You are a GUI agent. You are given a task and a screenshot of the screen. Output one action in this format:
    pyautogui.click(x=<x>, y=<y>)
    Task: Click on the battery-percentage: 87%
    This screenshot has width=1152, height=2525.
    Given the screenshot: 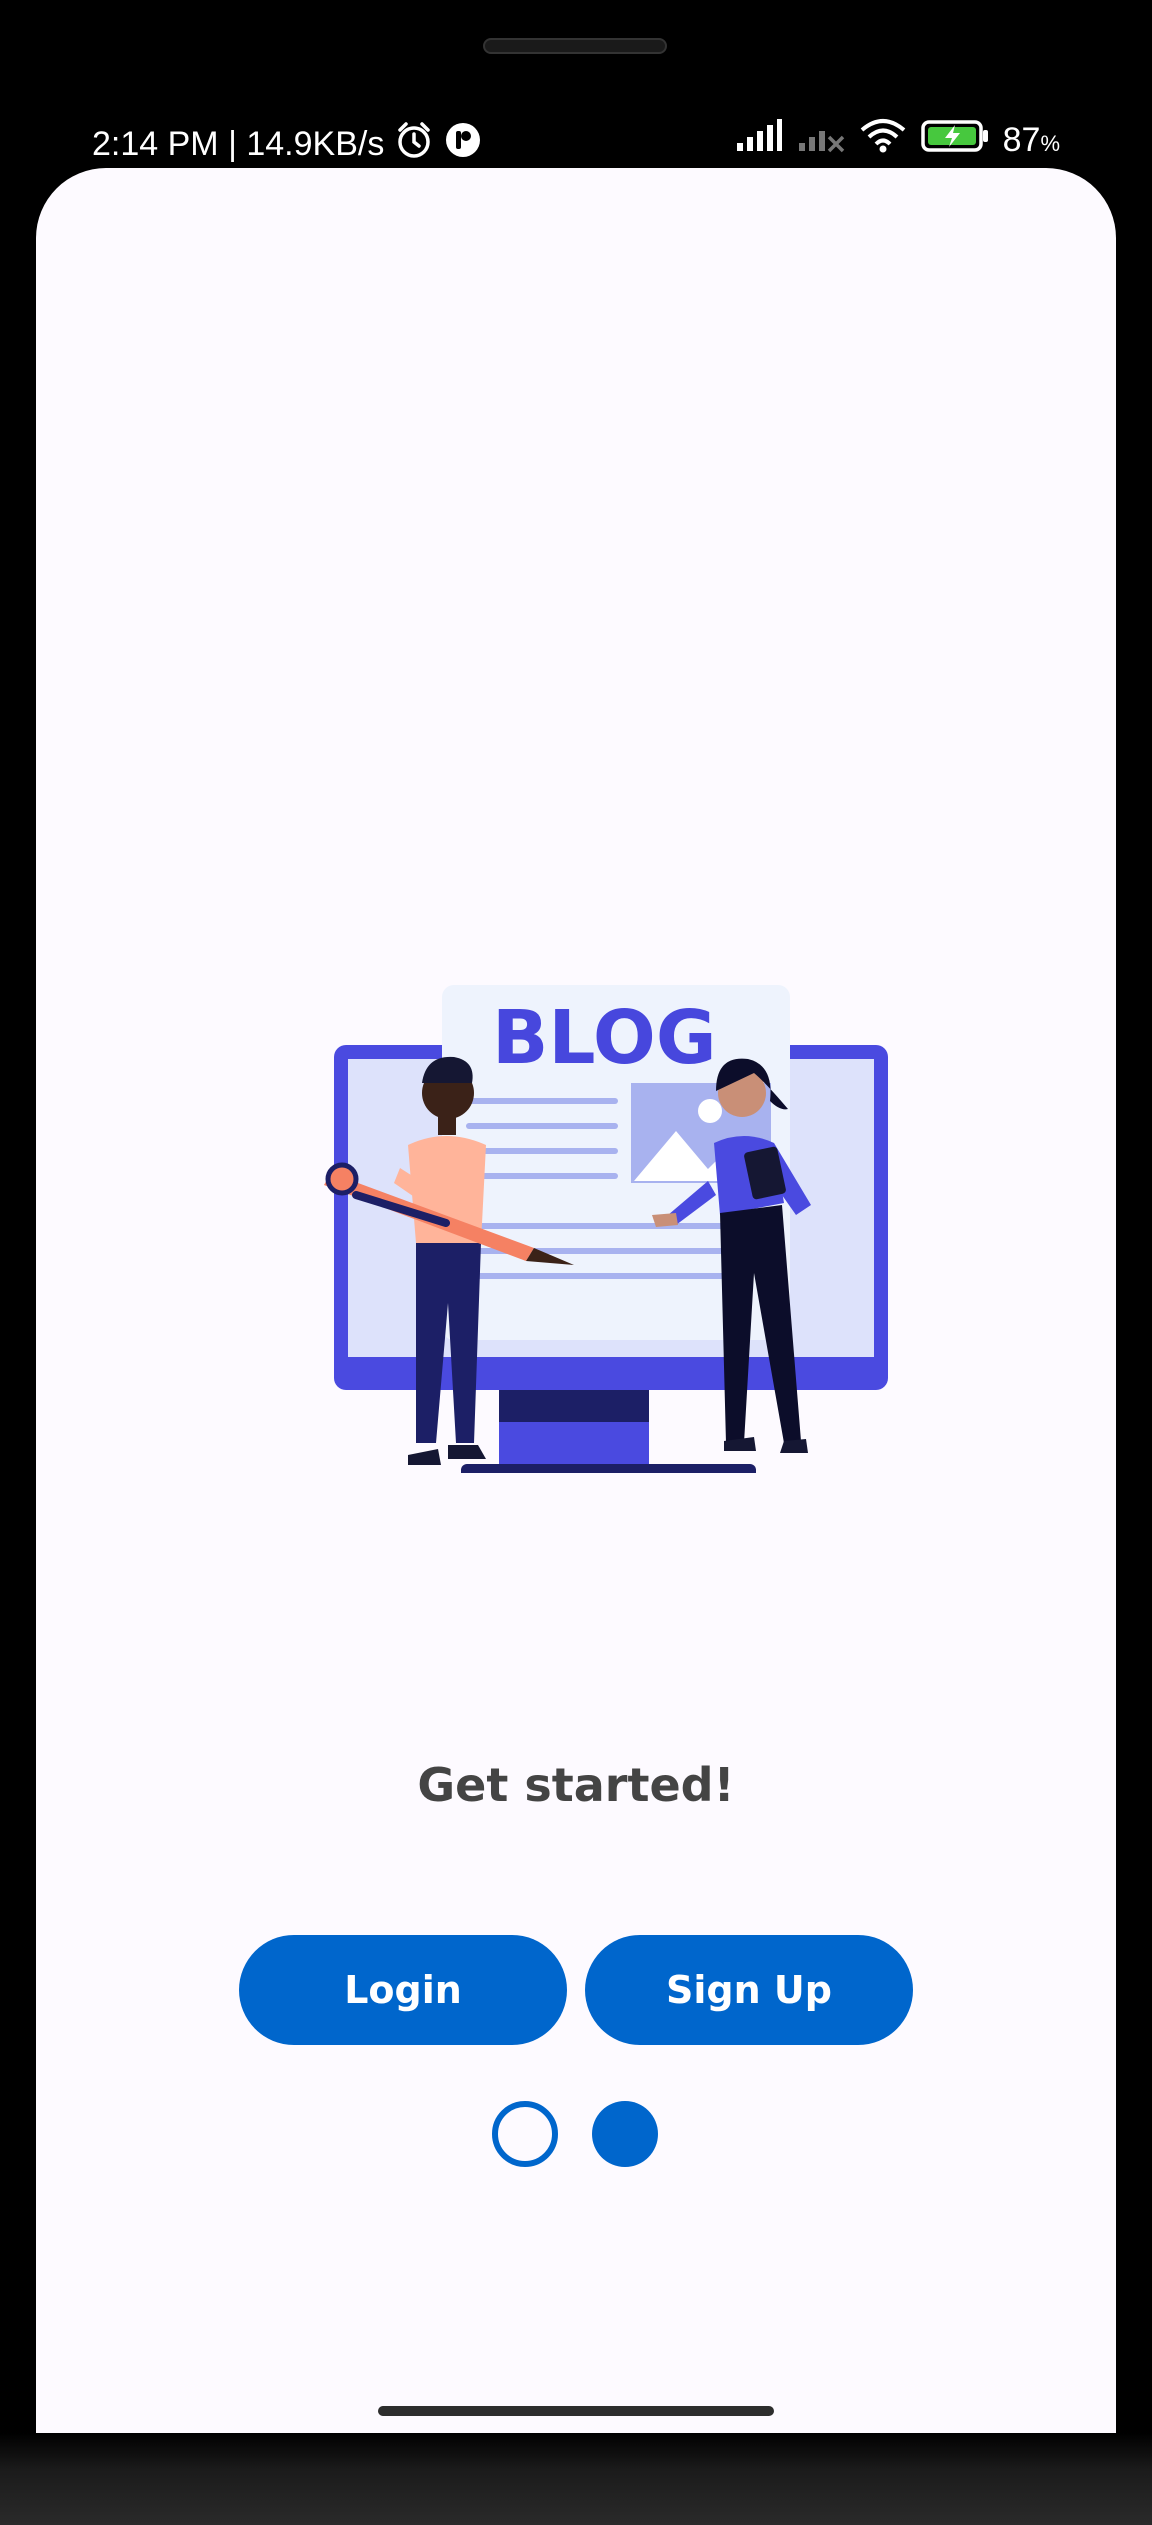 What is the action you would take?
    pyautogui.click(x=1031, y=140)
    